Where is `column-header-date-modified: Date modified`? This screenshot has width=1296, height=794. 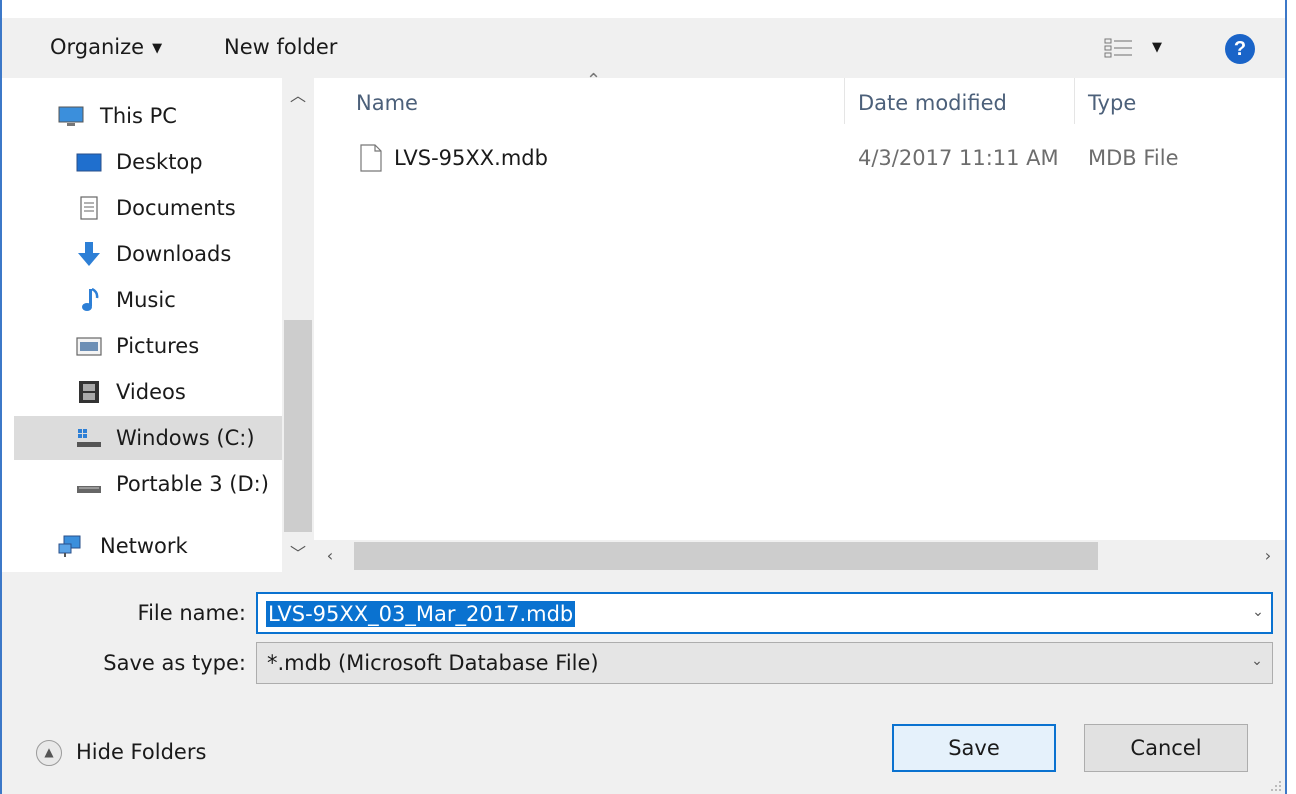 column-header-date-modified: Date modified is located at coordinates (932, 103).